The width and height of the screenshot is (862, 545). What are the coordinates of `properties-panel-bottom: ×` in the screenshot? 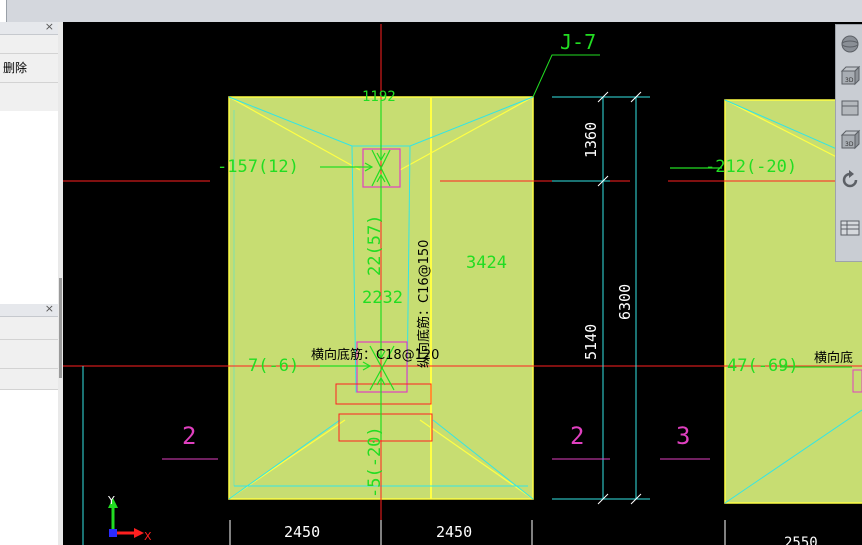 It's located at (29, 423).